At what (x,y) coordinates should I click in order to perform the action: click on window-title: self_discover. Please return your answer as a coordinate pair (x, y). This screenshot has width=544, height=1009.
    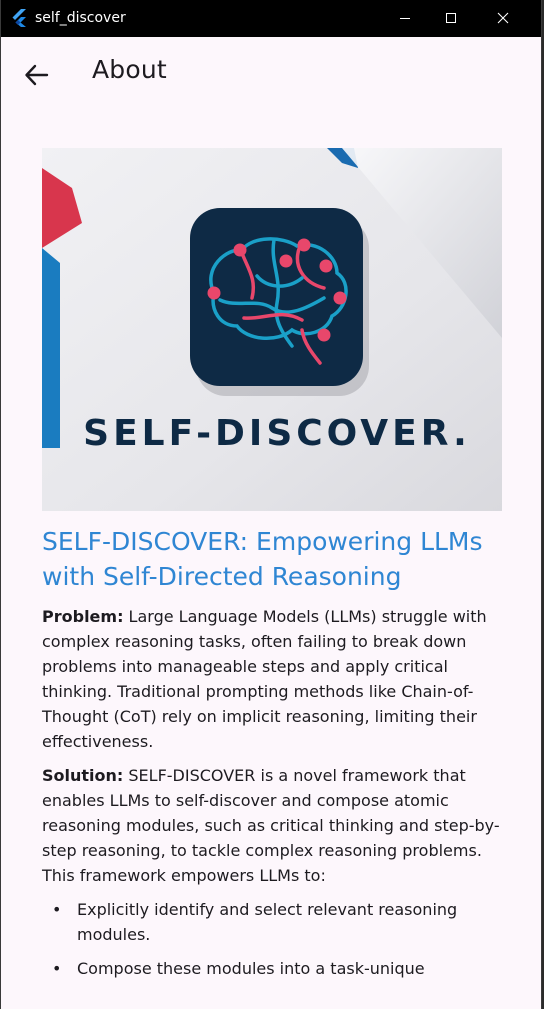
    Looking at the image, I should click on (80, 18).